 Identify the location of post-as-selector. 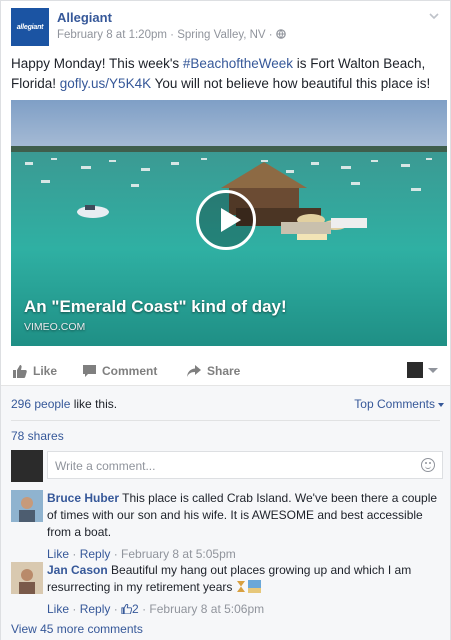
(422, 370).